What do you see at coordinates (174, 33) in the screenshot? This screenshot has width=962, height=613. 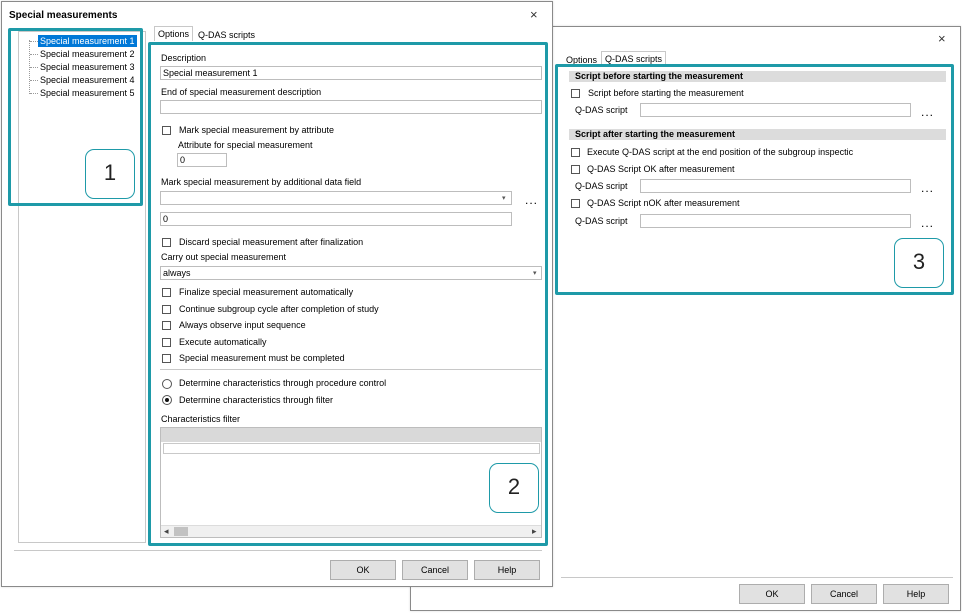 I see `tab-options: Options` at bounding box center [174, 33].